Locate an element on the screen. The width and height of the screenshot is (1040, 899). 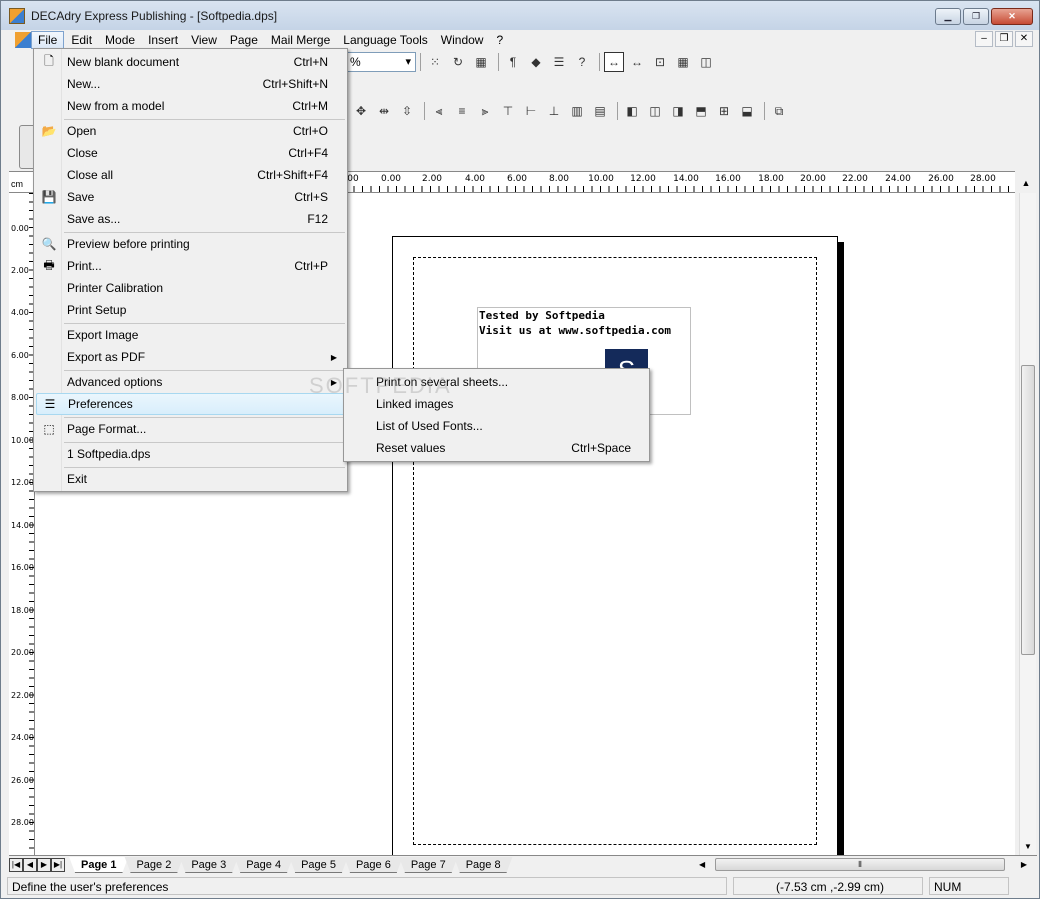
ruler-label: 20.00 is located at coordinates (813, 179).